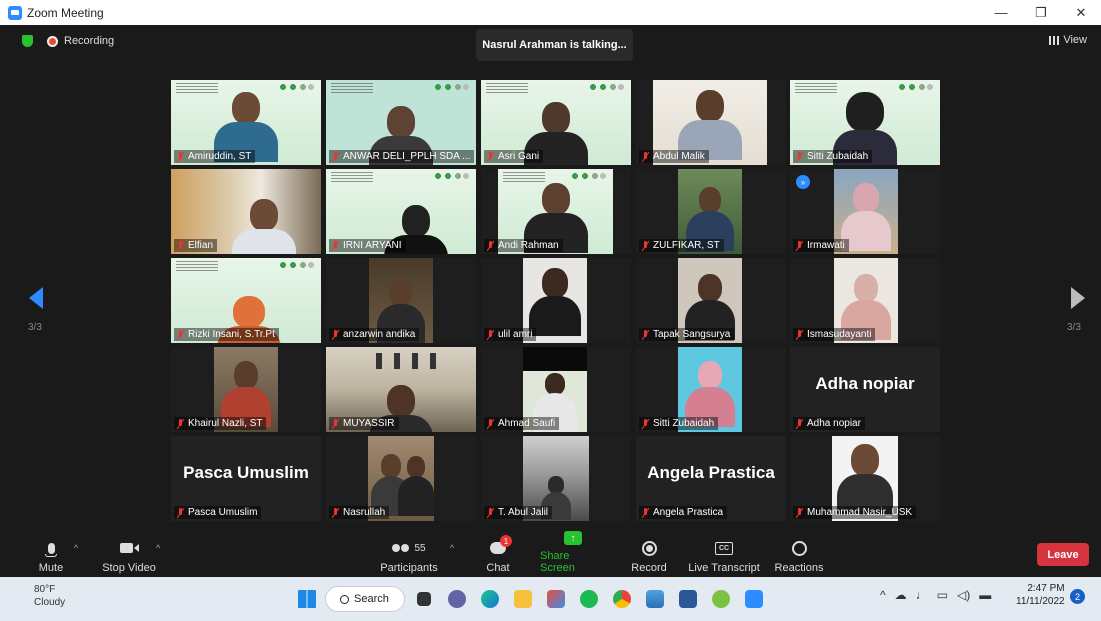 This screenshot has height=621, width=1101. What do you see at coordinates (401, 389) in the screenshot?
I see `video-tile: MUYASSIR` at bounding box center [401, 389].